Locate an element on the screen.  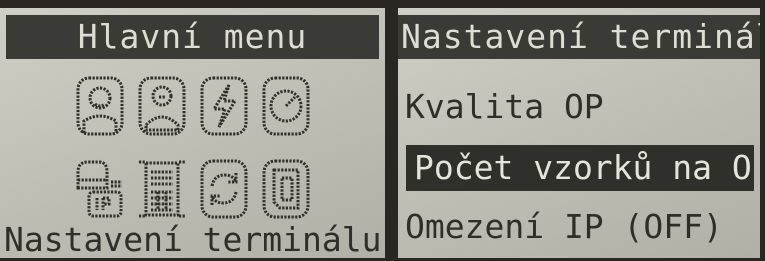
user-outline-icon is located at coordinates (162, 106).